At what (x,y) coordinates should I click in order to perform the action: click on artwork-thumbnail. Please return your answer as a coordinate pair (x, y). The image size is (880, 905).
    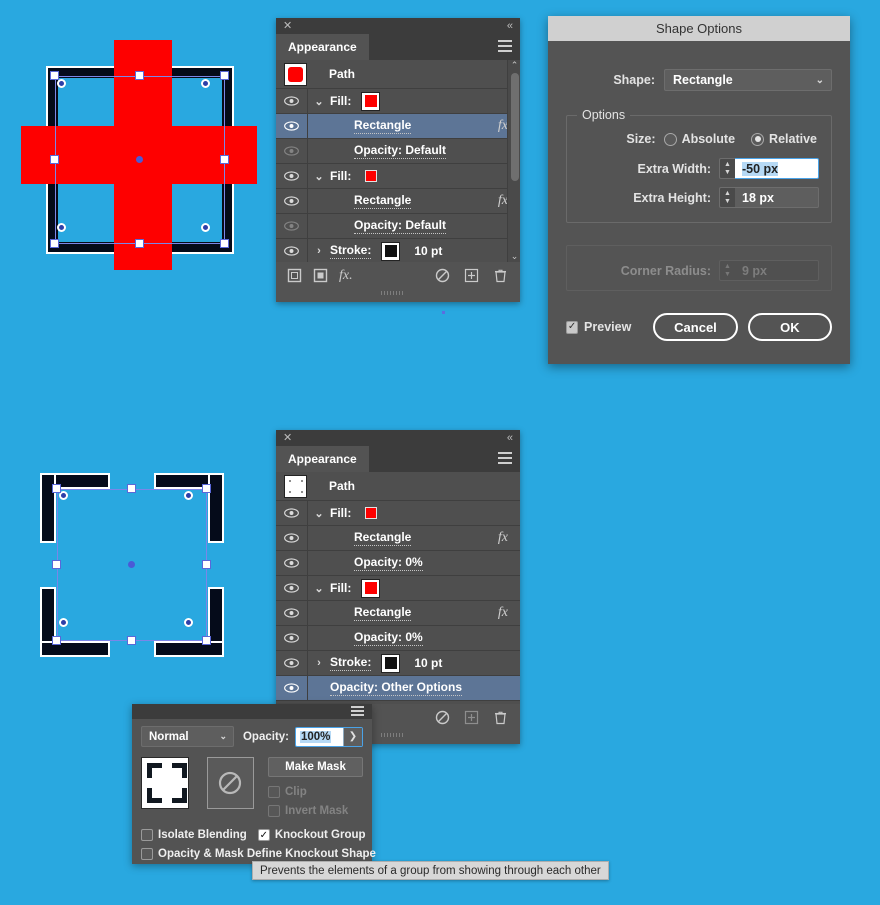
    Looking at the image, I should click on (165, 783).